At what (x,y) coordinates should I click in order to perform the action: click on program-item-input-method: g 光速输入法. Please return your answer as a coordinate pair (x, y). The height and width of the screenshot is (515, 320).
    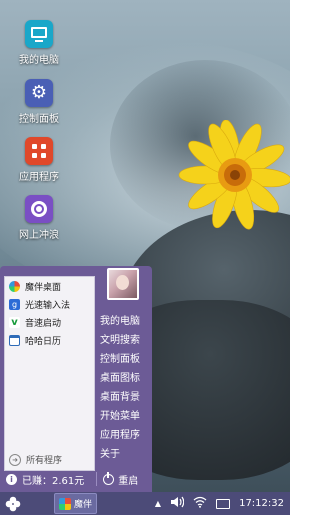
    Looking at the image, I should click on (49, 304).